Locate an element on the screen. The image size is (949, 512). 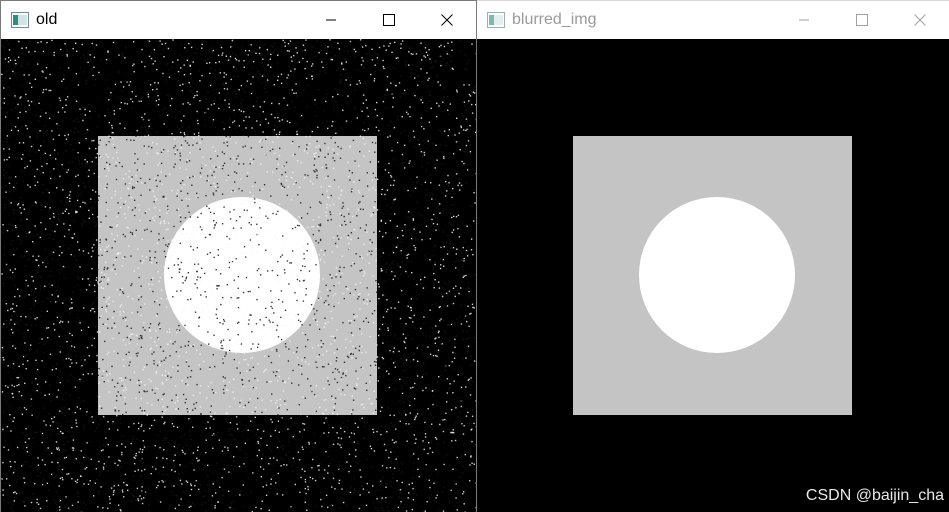
titlebar-old: old is located at coordinates (238, 20).